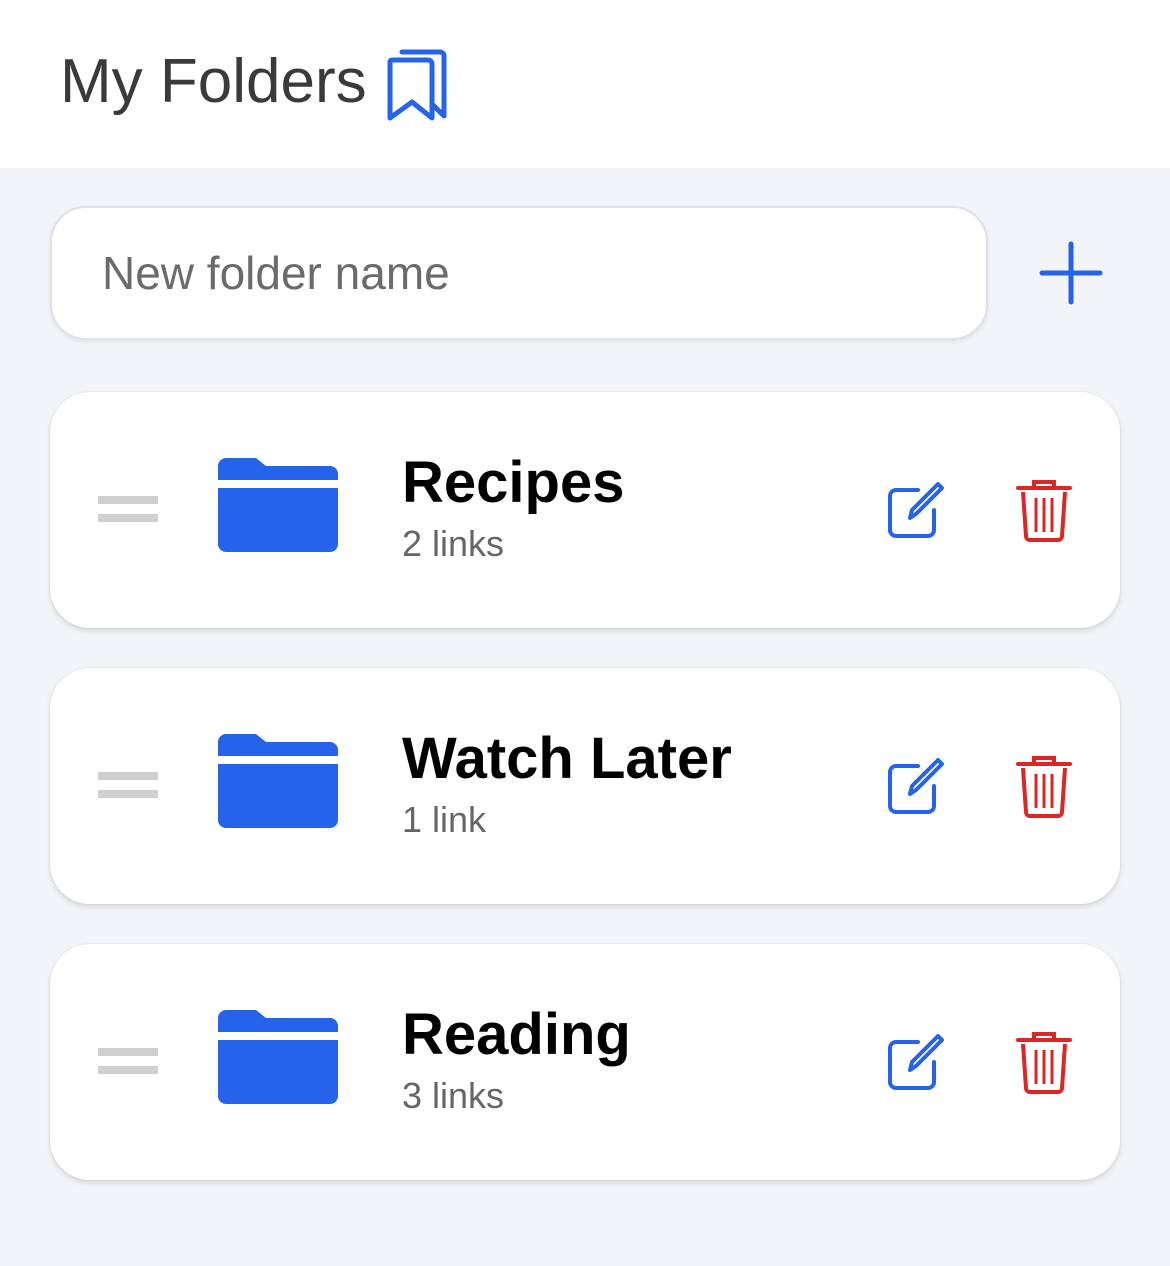  I want to click on page-title: My Folders, so click(213, 81).